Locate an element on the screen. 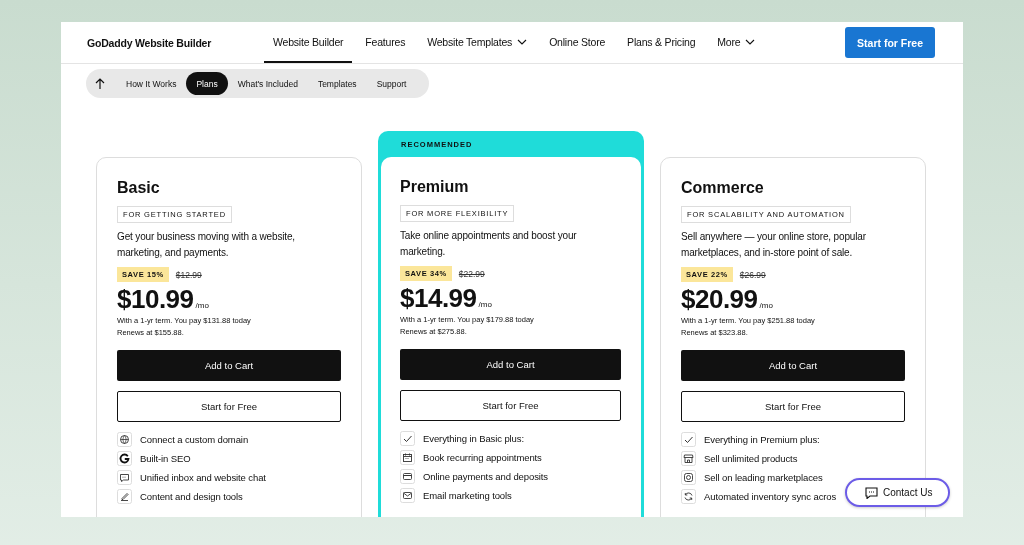  site-logo: GoDaddy Website Builder is located at coordinates (175, 42).